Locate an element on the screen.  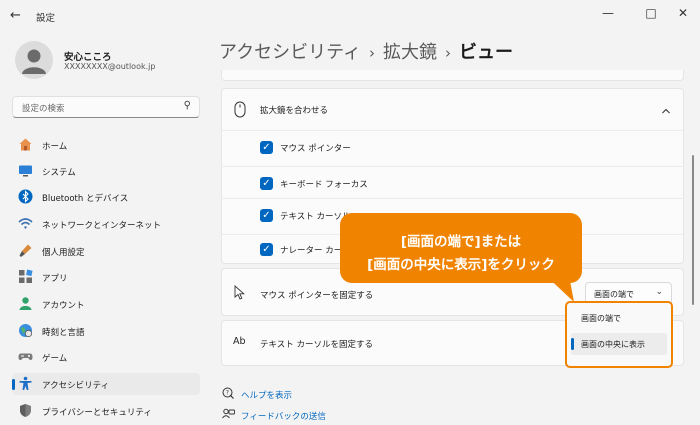
help-icon: ? is located at coordinates (228, 395).